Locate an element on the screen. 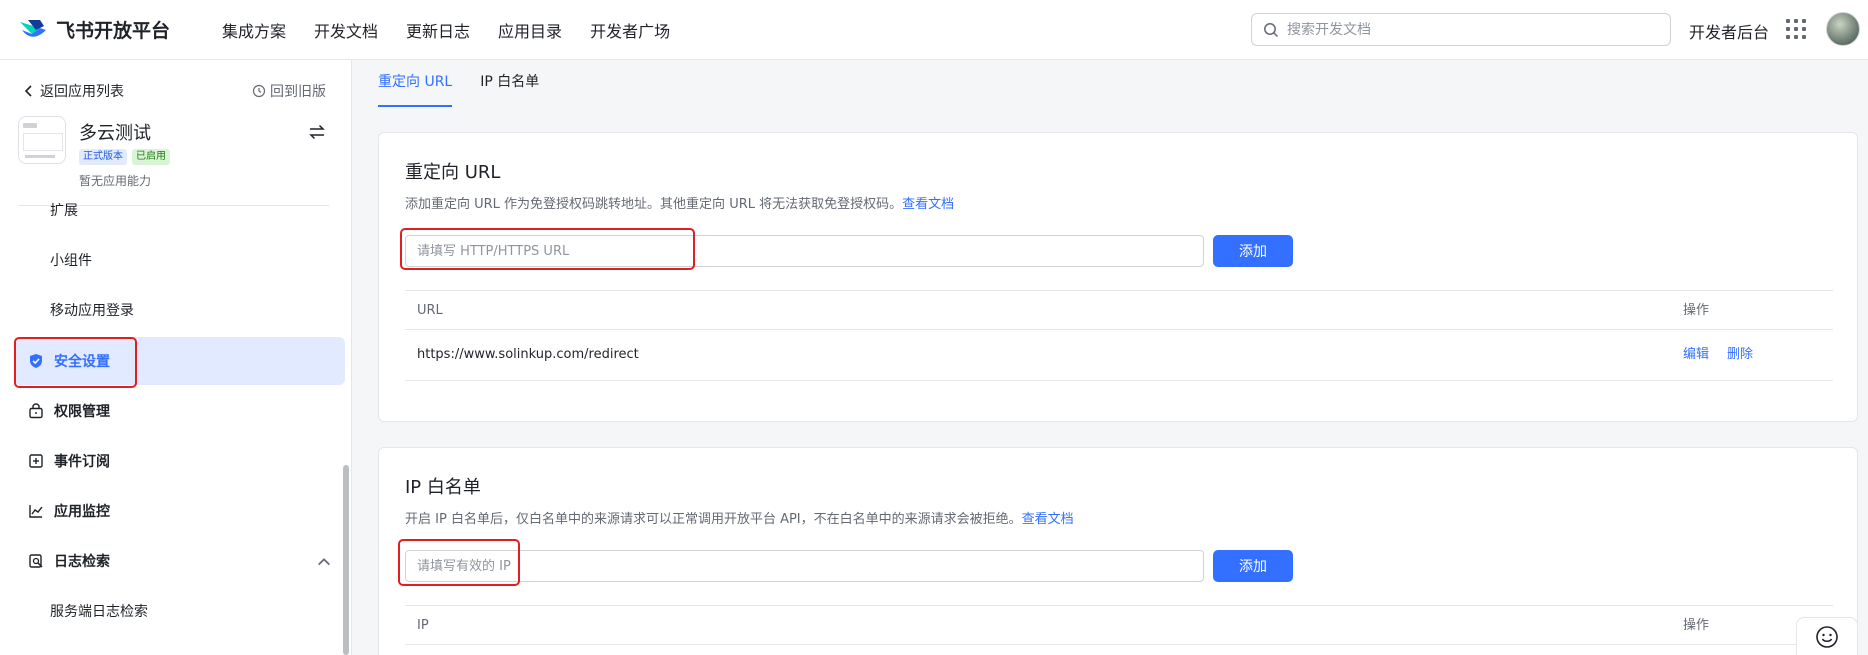 The image size is (1868, 655). sidebar-item-label: 安全设置 is located at coordinates (82, 362).